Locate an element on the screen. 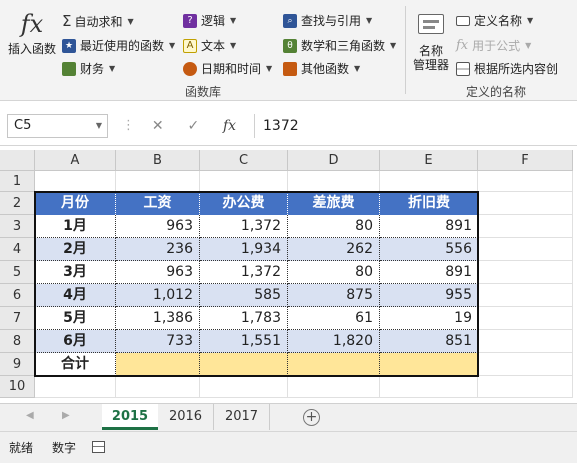 The image size is (577, 463). value-cell: 955 is located at coordinates (429, 295).